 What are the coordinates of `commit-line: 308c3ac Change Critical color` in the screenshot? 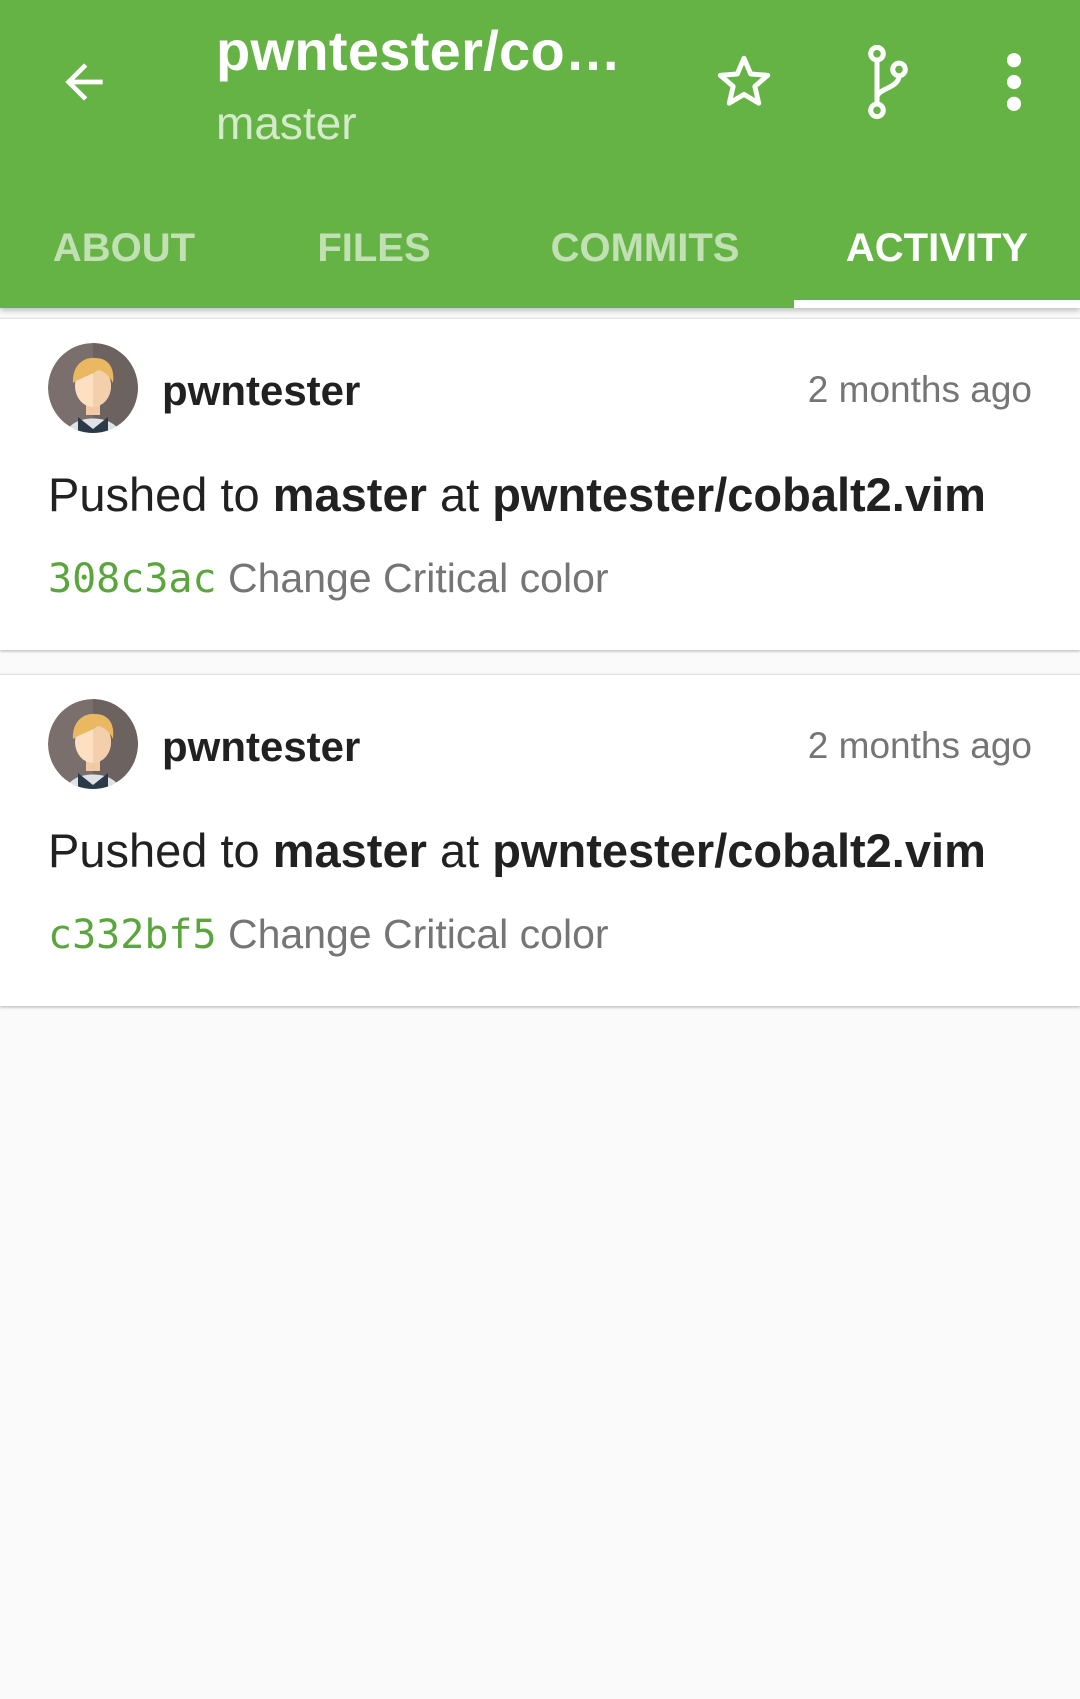 It's located at (328, 578).